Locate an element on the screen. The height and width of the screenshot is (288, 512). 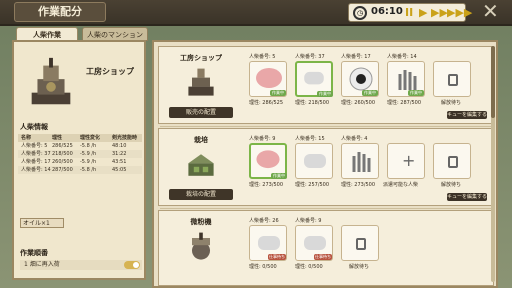
facility-info: 微粉機 is located at coordinates (201, 249).